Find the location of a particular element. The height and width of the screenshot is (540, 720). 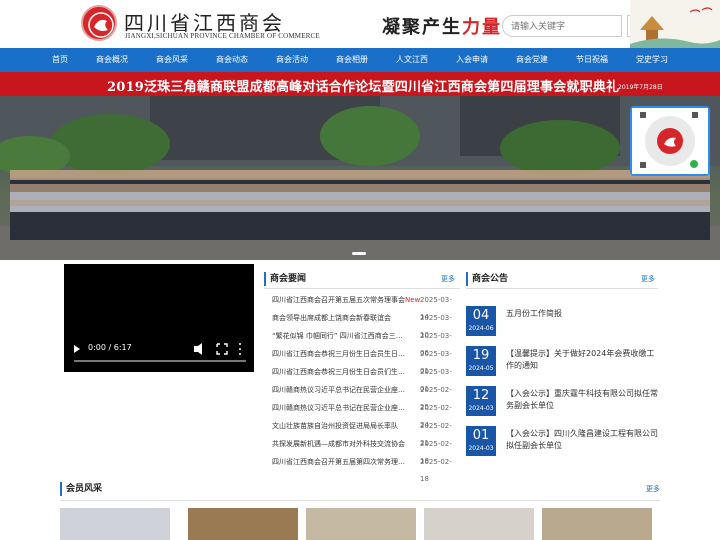

news-item: “繁花似锦 巾帼同行” 四川省江西商会三八节活动2025-03-06 is located at coordinates (363, 342).